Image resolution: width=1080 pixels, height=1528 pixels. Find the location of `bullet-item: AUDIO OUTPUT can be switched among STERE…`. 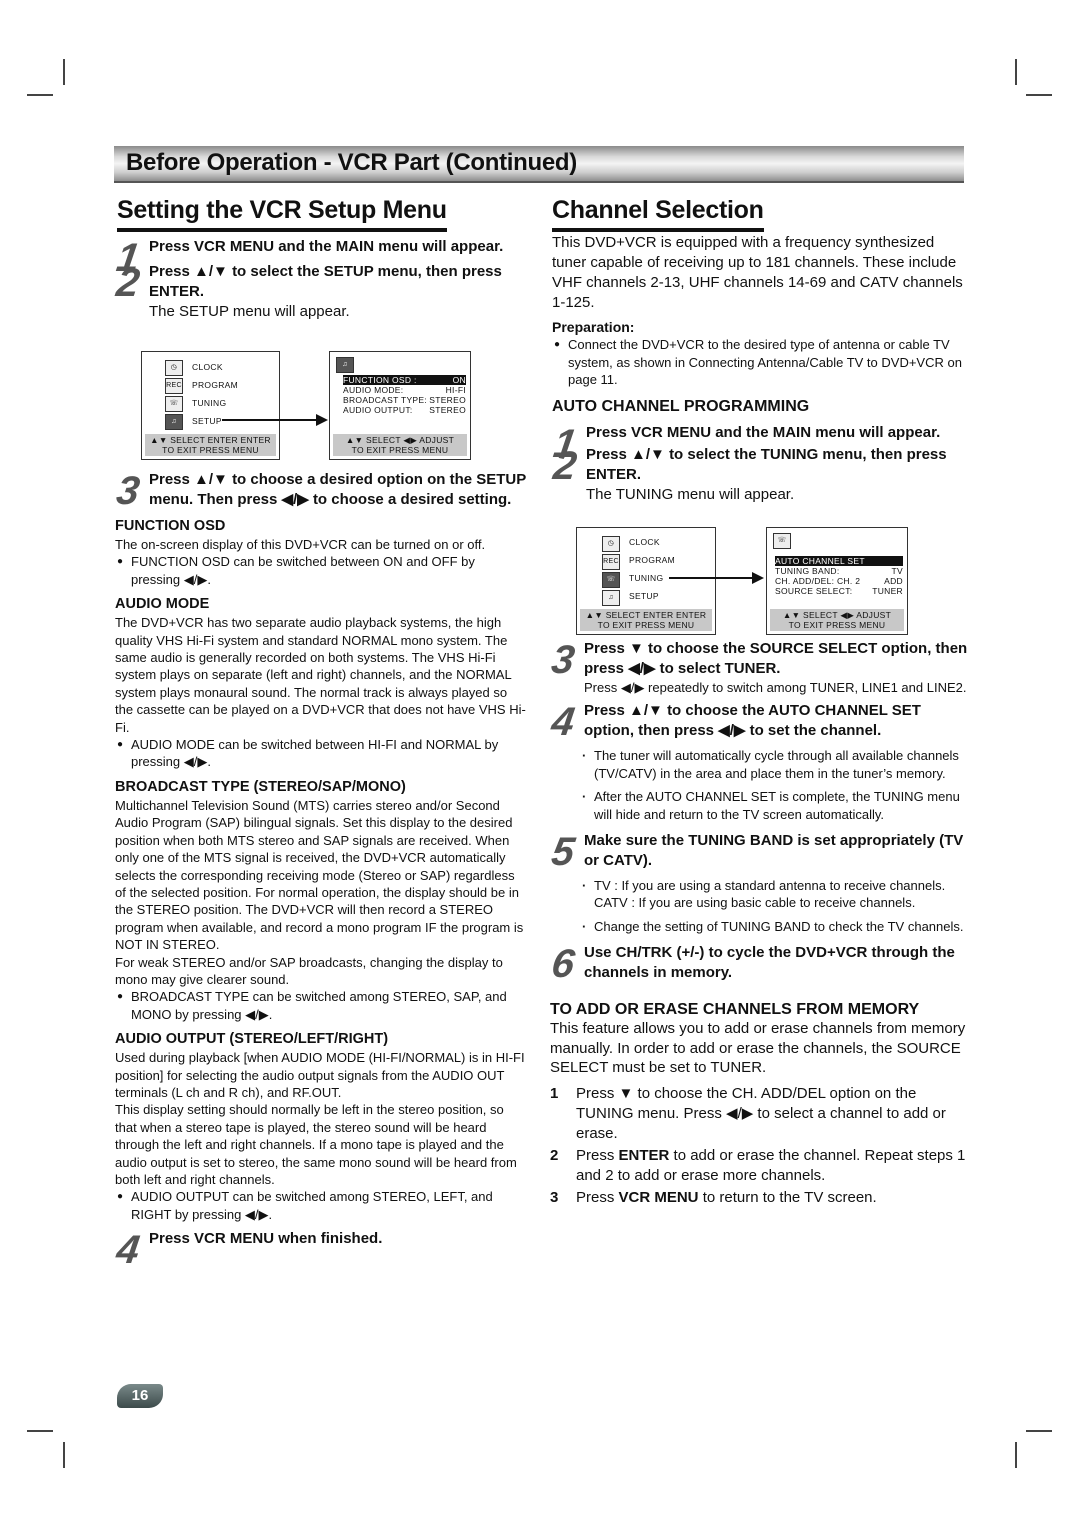

bullet-item: AUDIO OUTPUT can be switched among STERE… is located at coordinates (321, 1205).